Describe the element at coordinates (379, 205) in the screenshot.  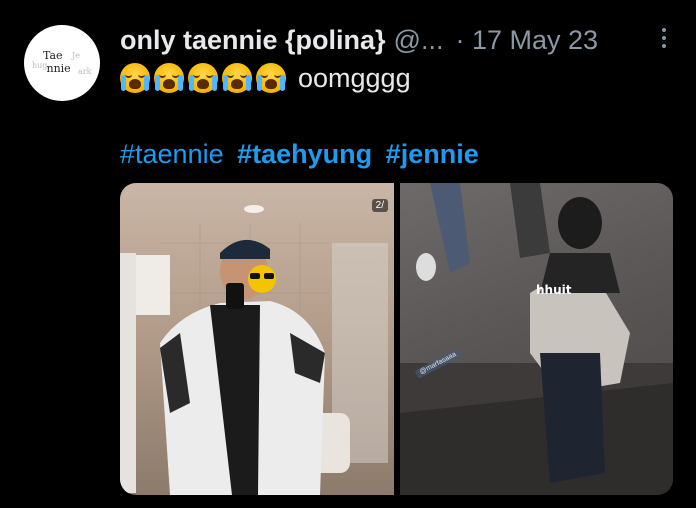
I see `image-counter: 2/` at that location.